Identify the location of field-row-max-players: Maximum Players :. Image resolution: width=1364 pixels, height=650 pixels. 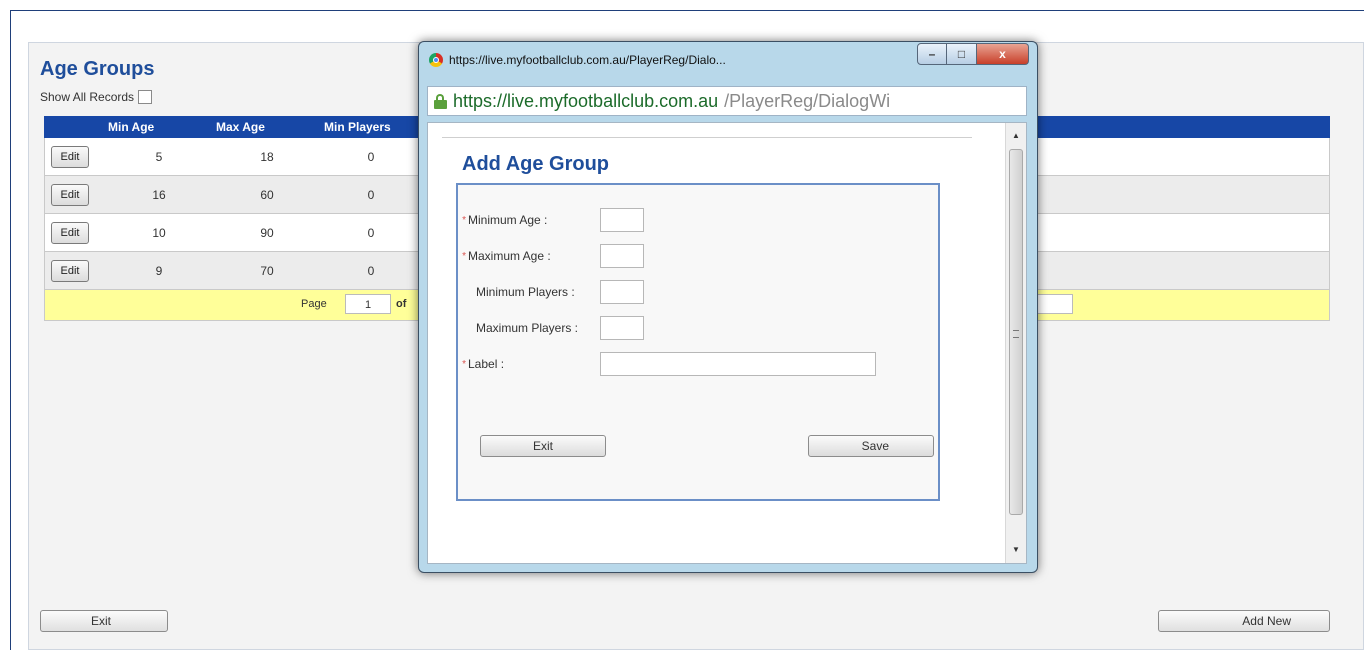
(551, 328).